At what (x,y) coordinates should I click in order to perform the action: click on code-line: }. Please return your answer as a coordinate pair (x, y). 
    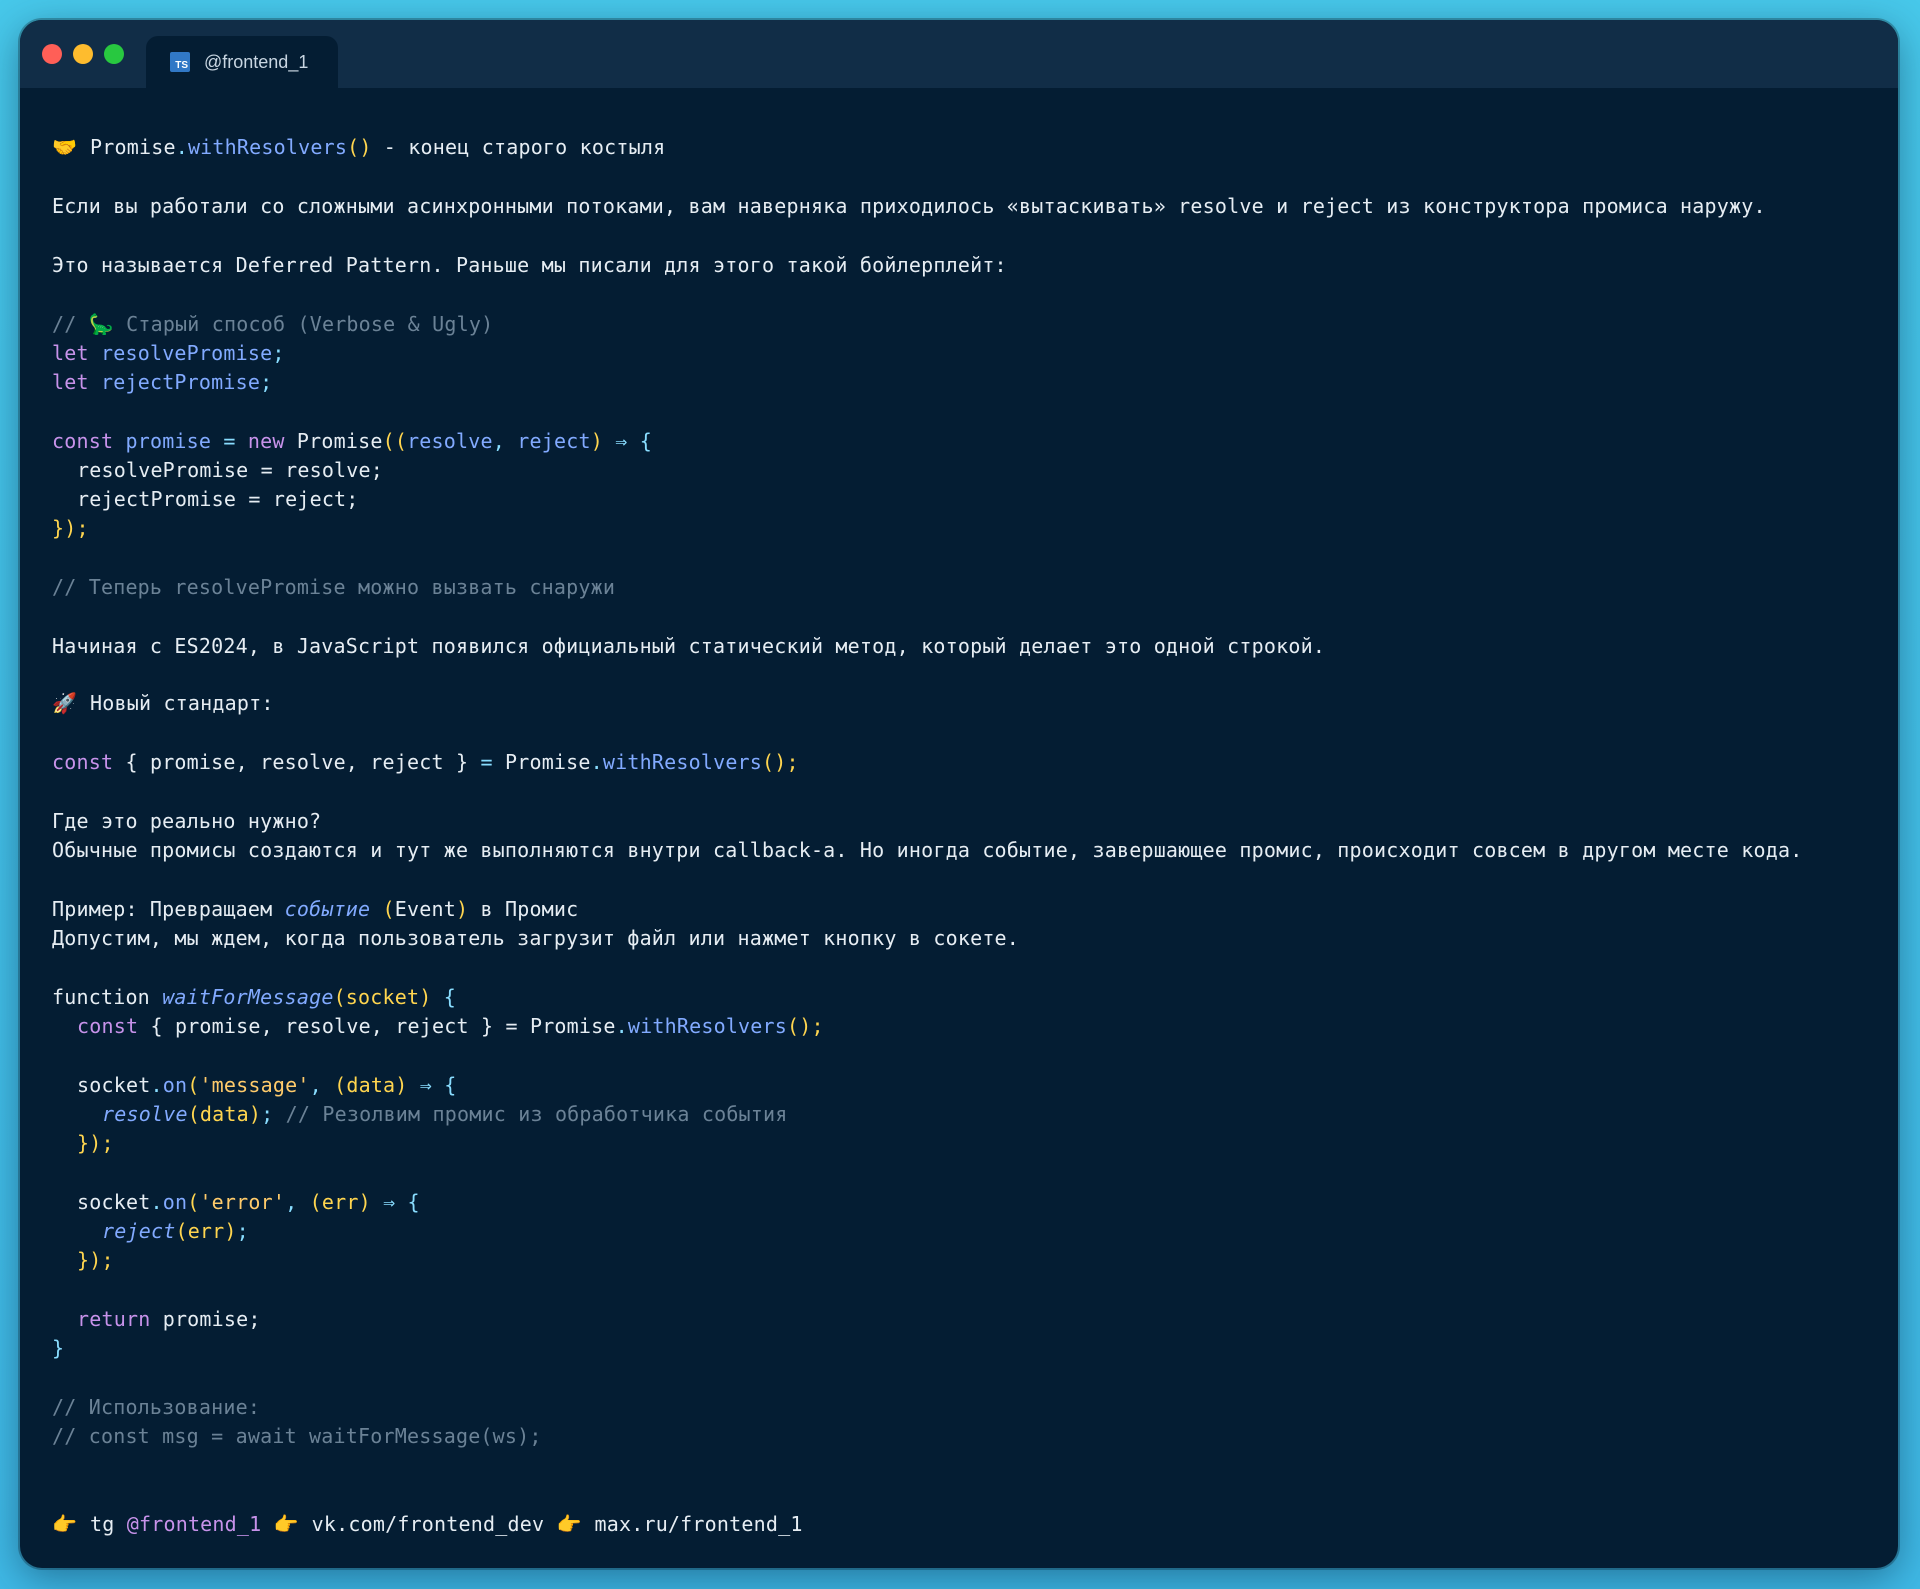
    Looking at the image, I should click on (58, 1348).